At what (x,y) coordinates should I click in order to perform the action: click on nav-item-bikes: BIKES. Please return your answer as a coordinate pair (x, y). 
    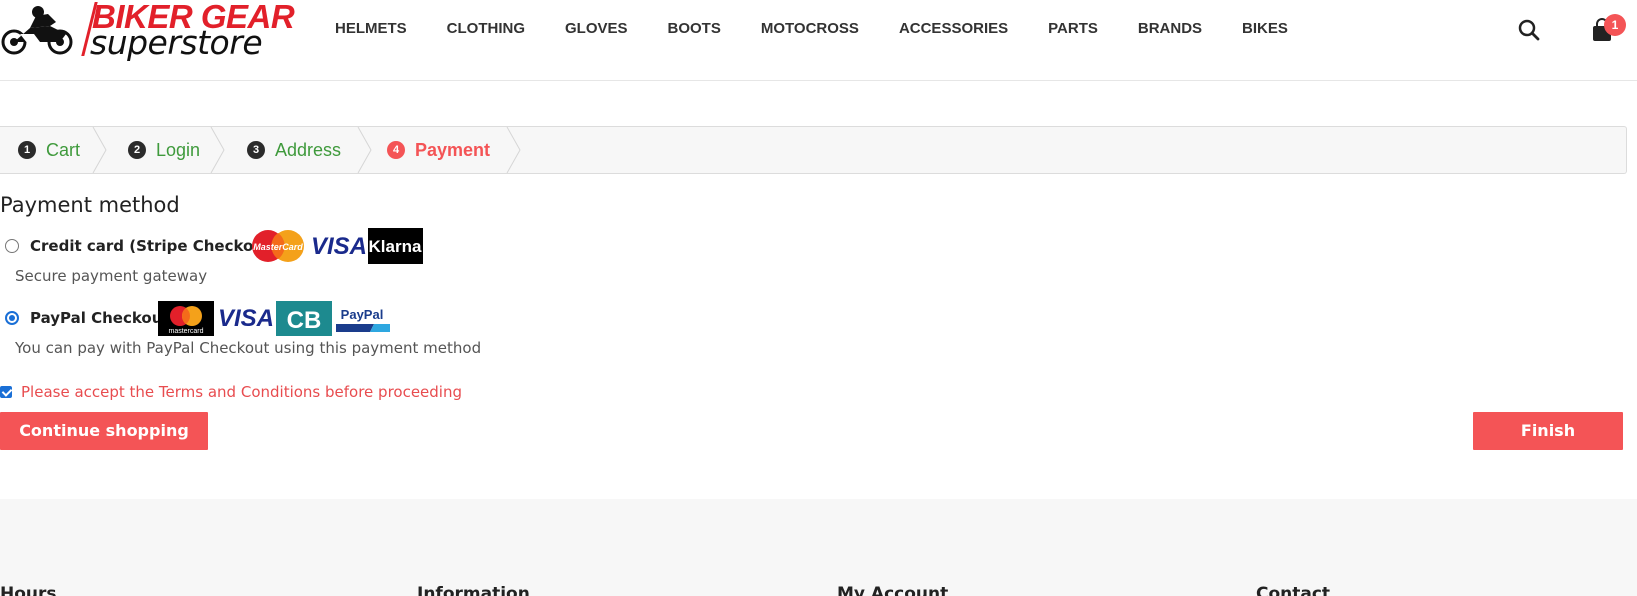
    Looking at the image, I should click on (1265, 28).